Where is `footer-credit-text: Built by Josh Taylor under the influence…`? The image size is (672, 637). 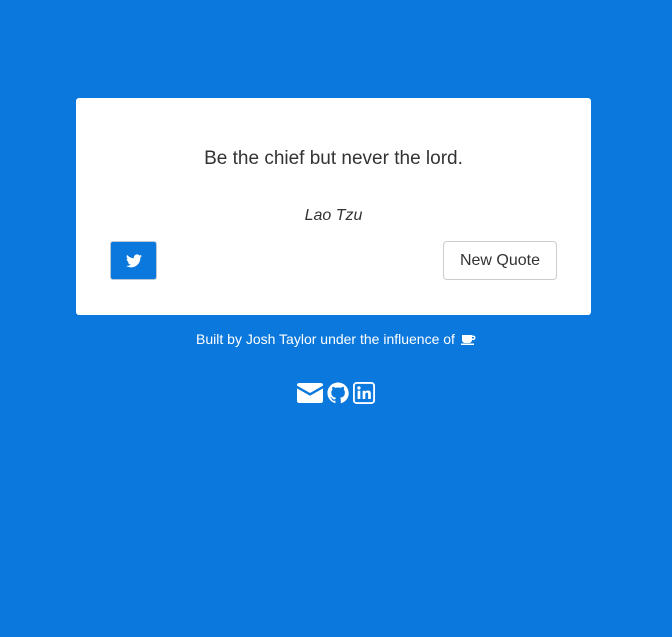
footer-credit-text: Built by Josh Taylor under the influence… is located at coordinates (325, 339).